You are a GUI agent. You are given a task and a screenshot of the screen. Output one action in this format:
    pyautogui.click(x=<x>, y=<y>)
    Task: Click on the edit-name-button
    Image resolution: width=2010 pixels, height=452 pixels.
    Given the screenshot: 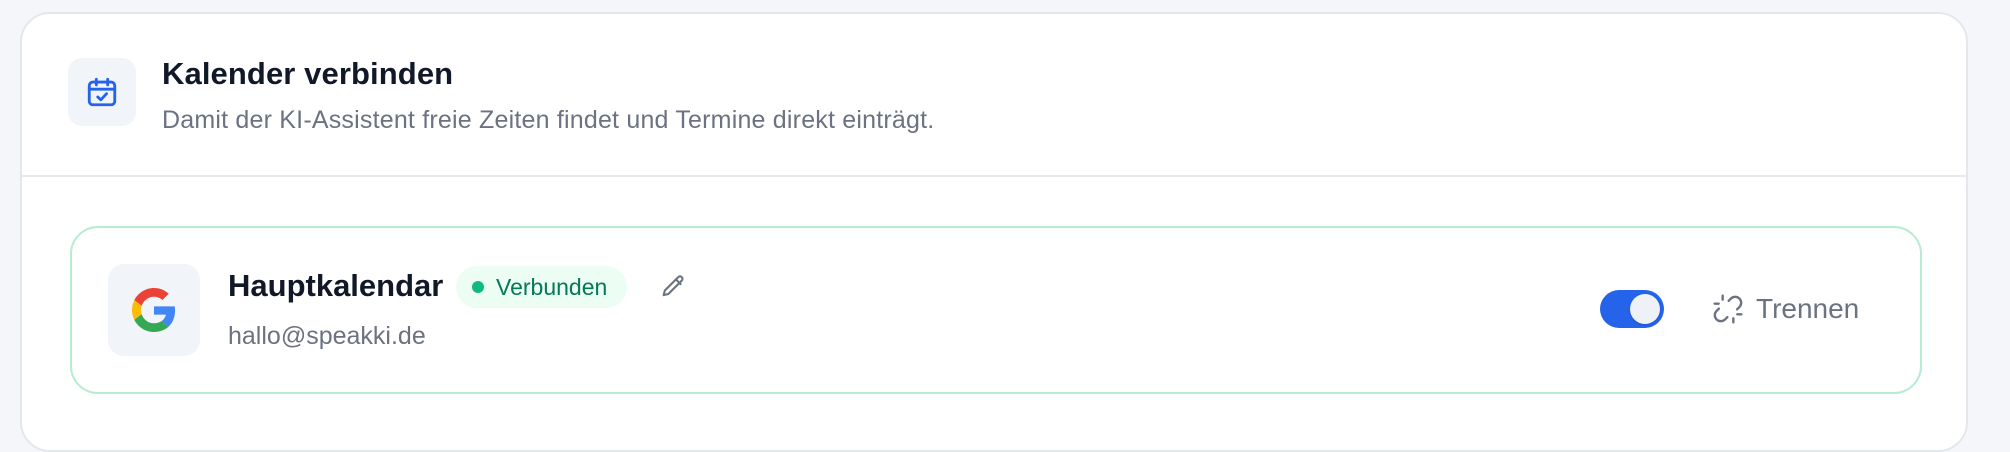 What is the action you would take?
    pyautogui.click(x=673, y=287)
    